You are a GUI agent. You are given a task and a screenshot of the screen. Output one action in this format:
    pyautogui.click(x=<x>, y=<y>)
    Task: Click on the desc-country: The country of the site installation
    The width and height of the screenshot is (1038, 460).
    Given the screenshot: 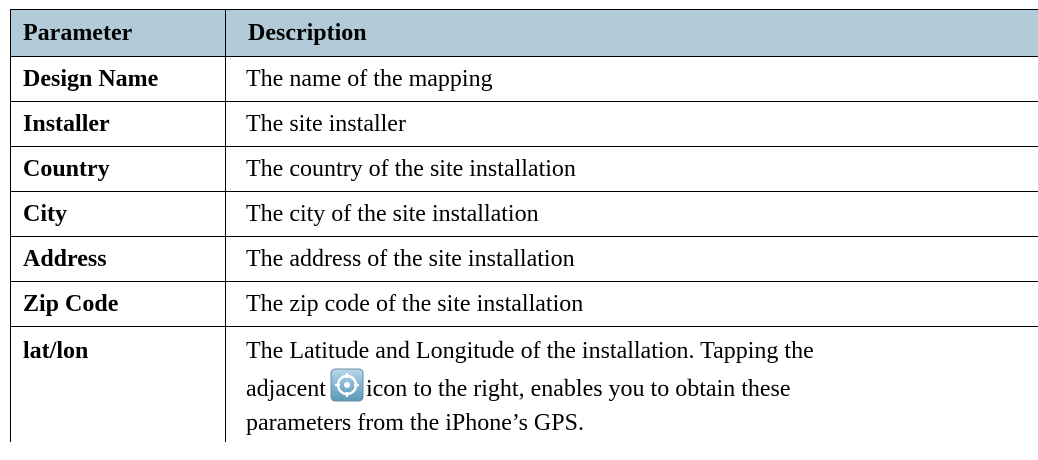 What is the action you would take?
    pyautogui.click(x=631, y=169)
    